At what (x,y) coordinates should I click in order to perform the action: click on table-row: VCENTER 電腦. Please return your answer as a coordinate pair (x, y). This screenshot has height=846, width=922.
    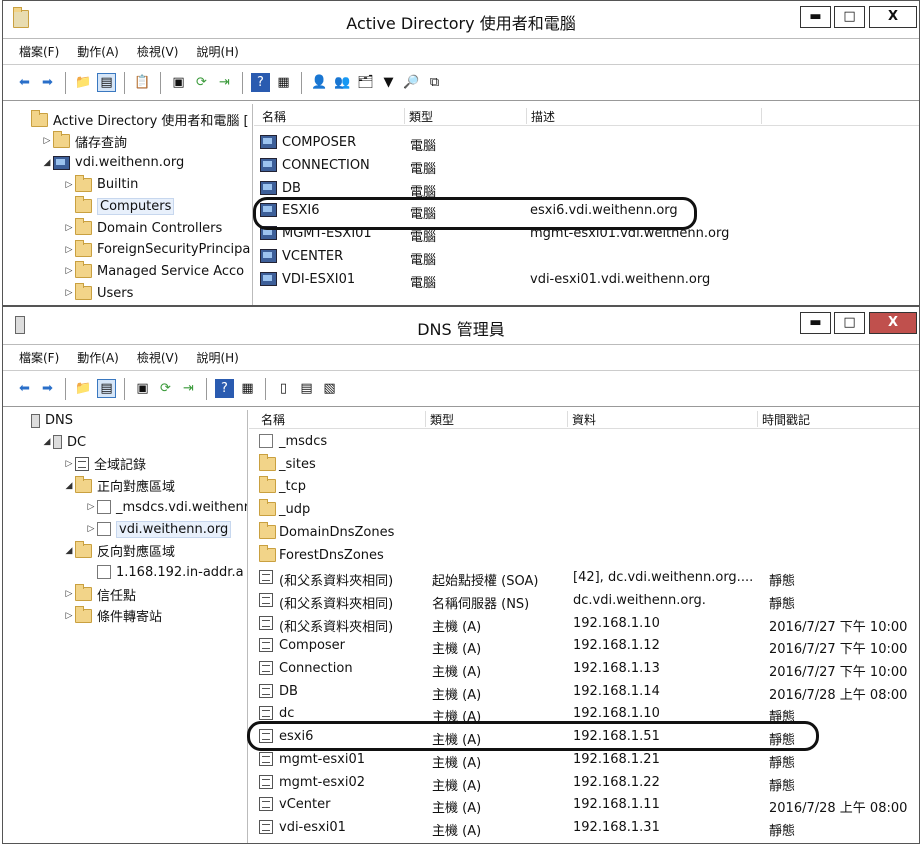
    Looking at the image, I should click on (586, 257).